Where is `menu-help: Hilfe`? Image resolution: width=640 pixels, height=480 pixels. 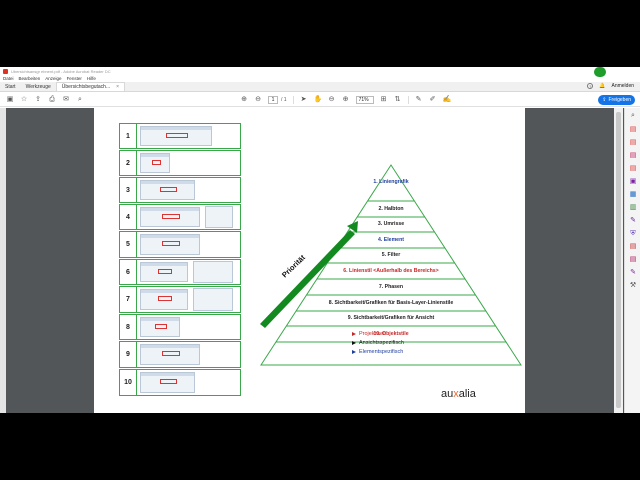
menu-help: Hilfe is located at coordinates (91, 78).